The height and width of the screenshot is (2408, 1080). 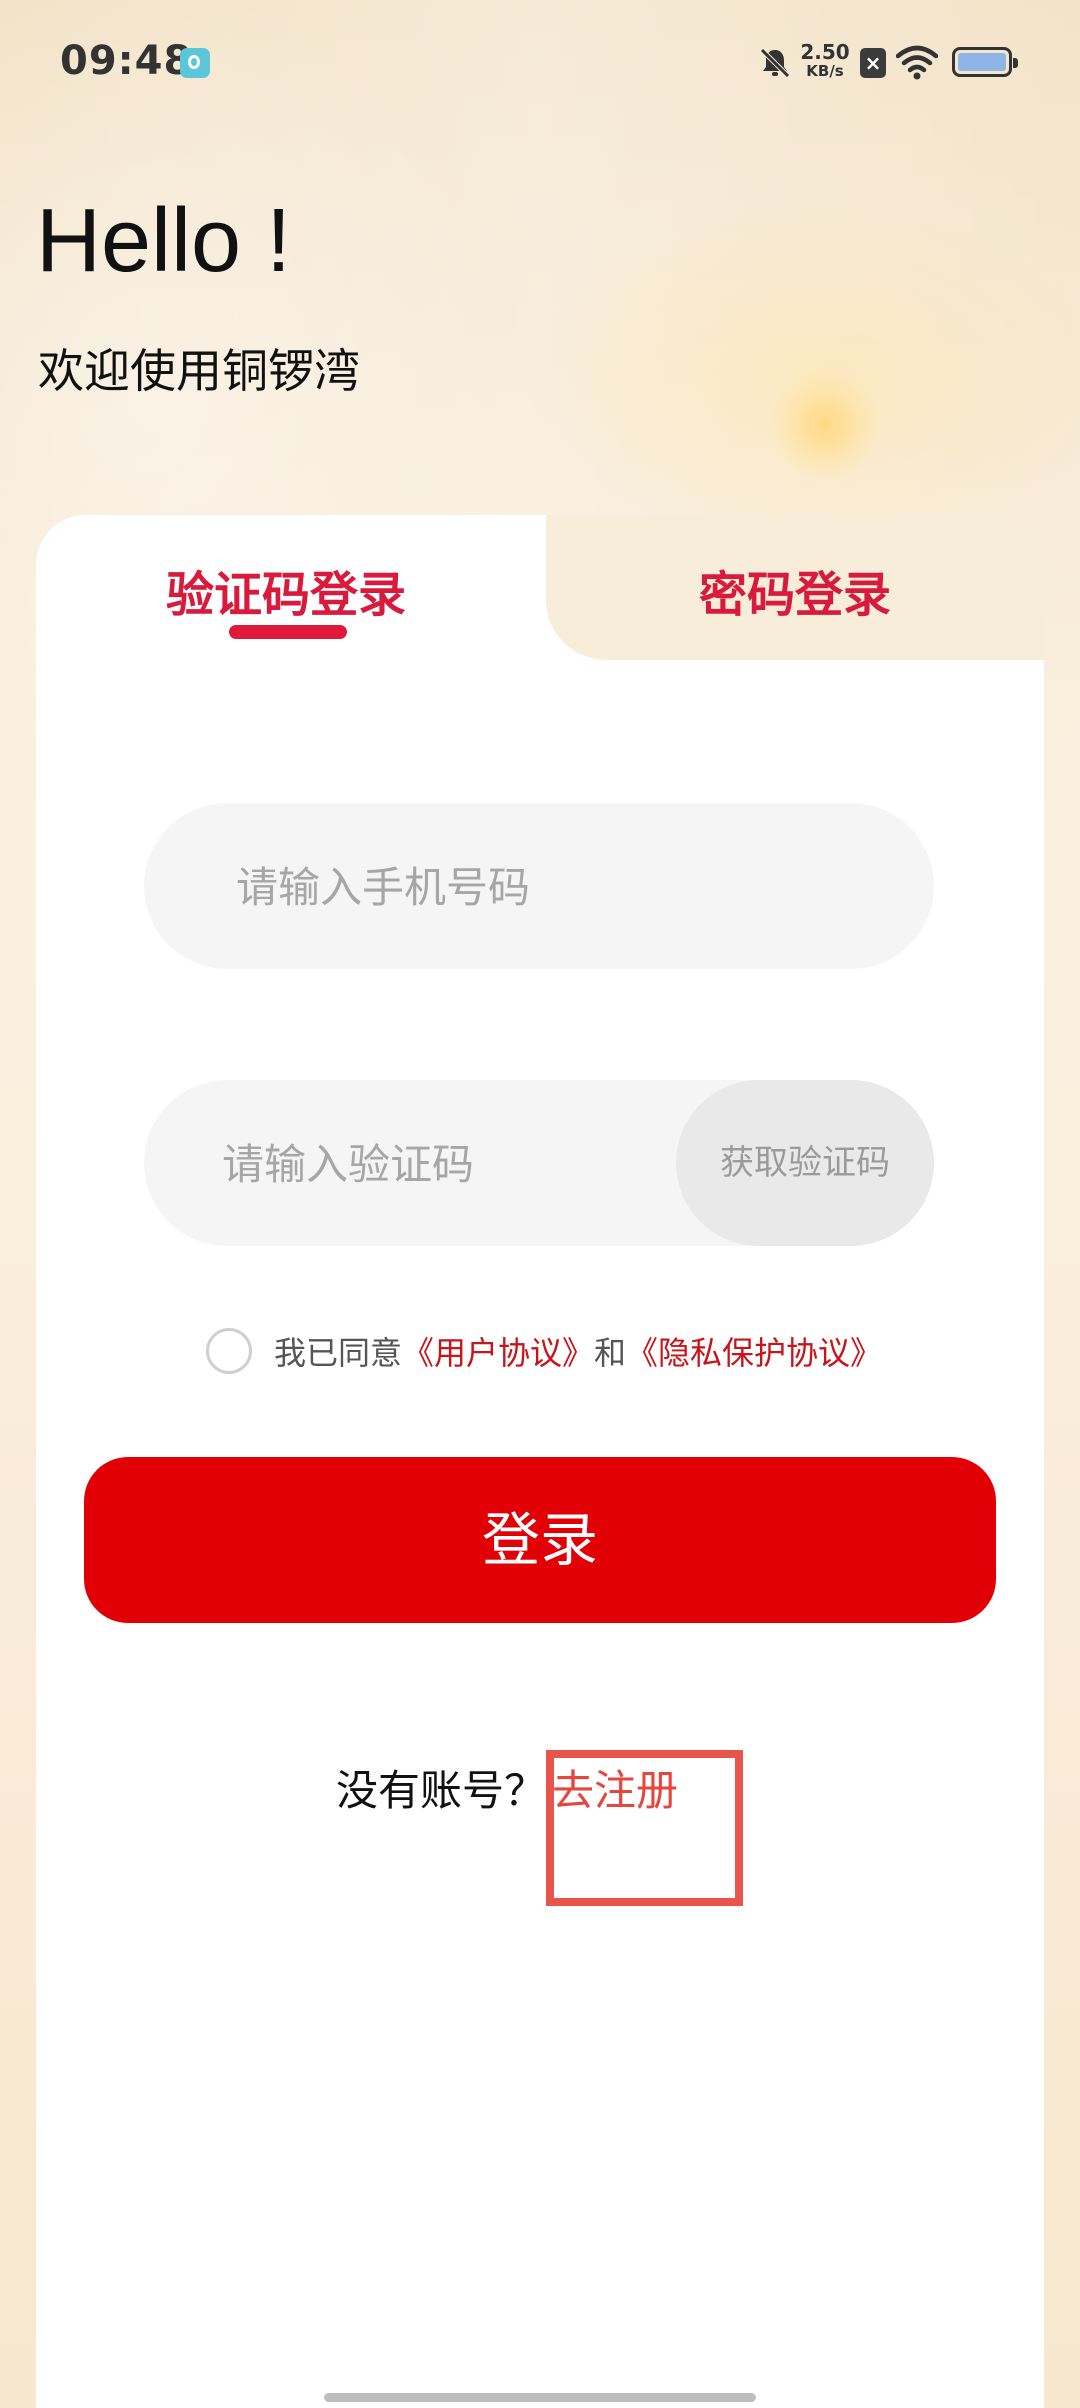 I want to click on agreement-row: 我已同意 《用户协议》 和 《隐私保护协议》, so click(x=544, y=1351).